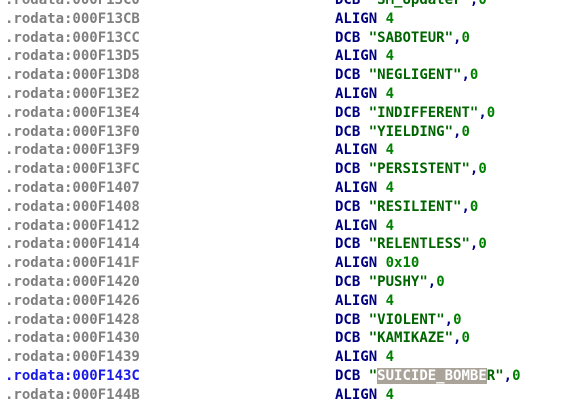  I want to click on listing-line: .rodata:000F1430 DCB "KAMIKAZE",0, so click(282, 338).